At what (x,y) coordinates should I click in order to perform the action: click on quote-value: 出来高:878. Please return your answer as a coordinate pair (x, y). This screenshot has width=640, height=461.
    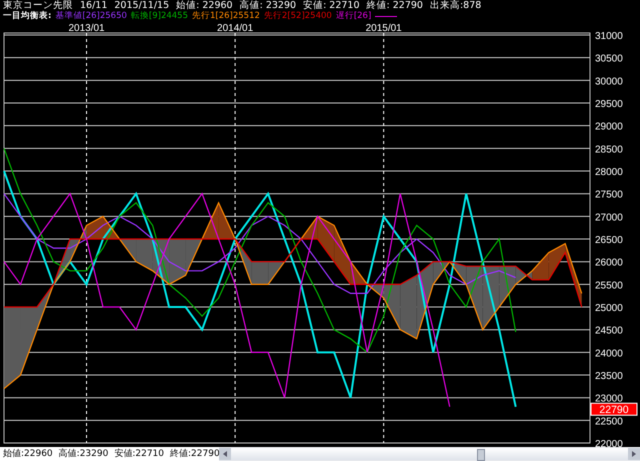
    Looking at the image, I should click on (456, 5).